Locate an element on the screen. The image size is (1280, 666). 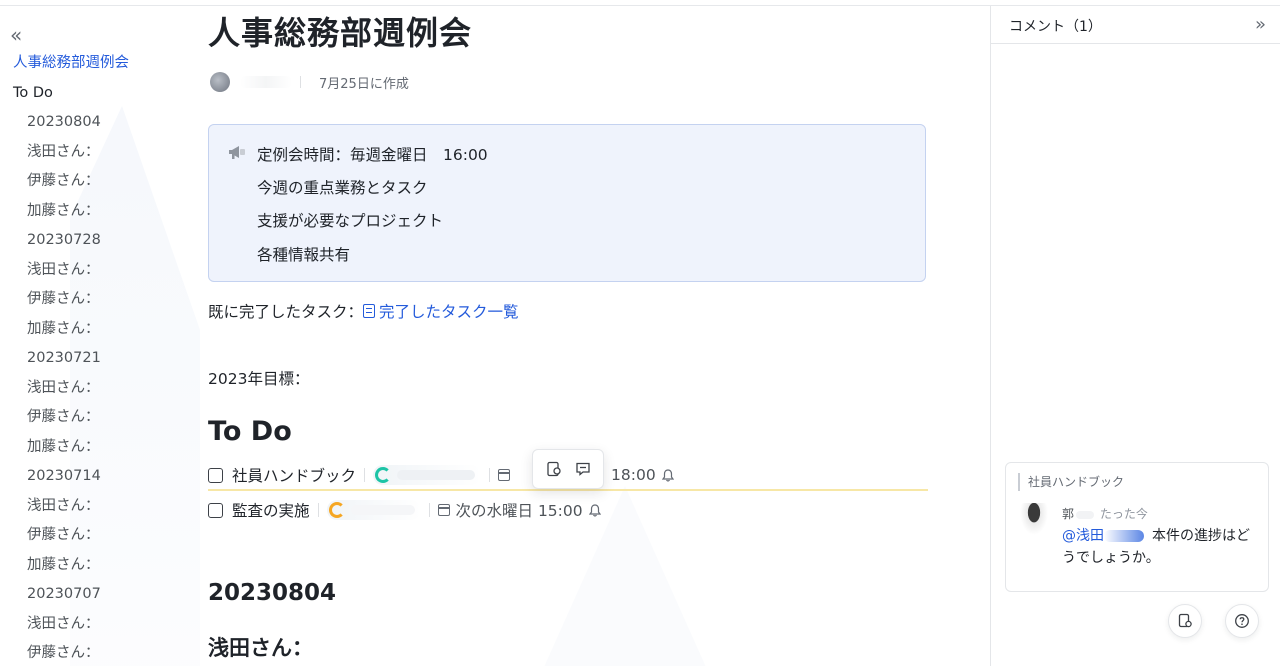
callout-line: 定例会時間：毎週金曜日 16:00 is located at coordinates (372, 155).